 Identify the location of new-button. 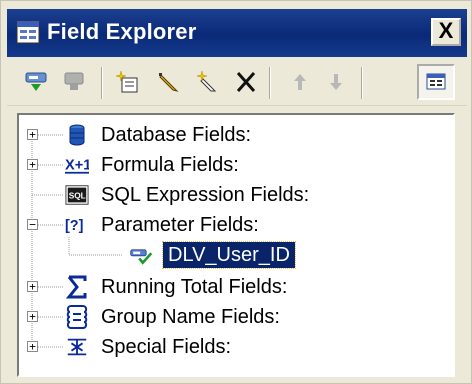
(128, 82).